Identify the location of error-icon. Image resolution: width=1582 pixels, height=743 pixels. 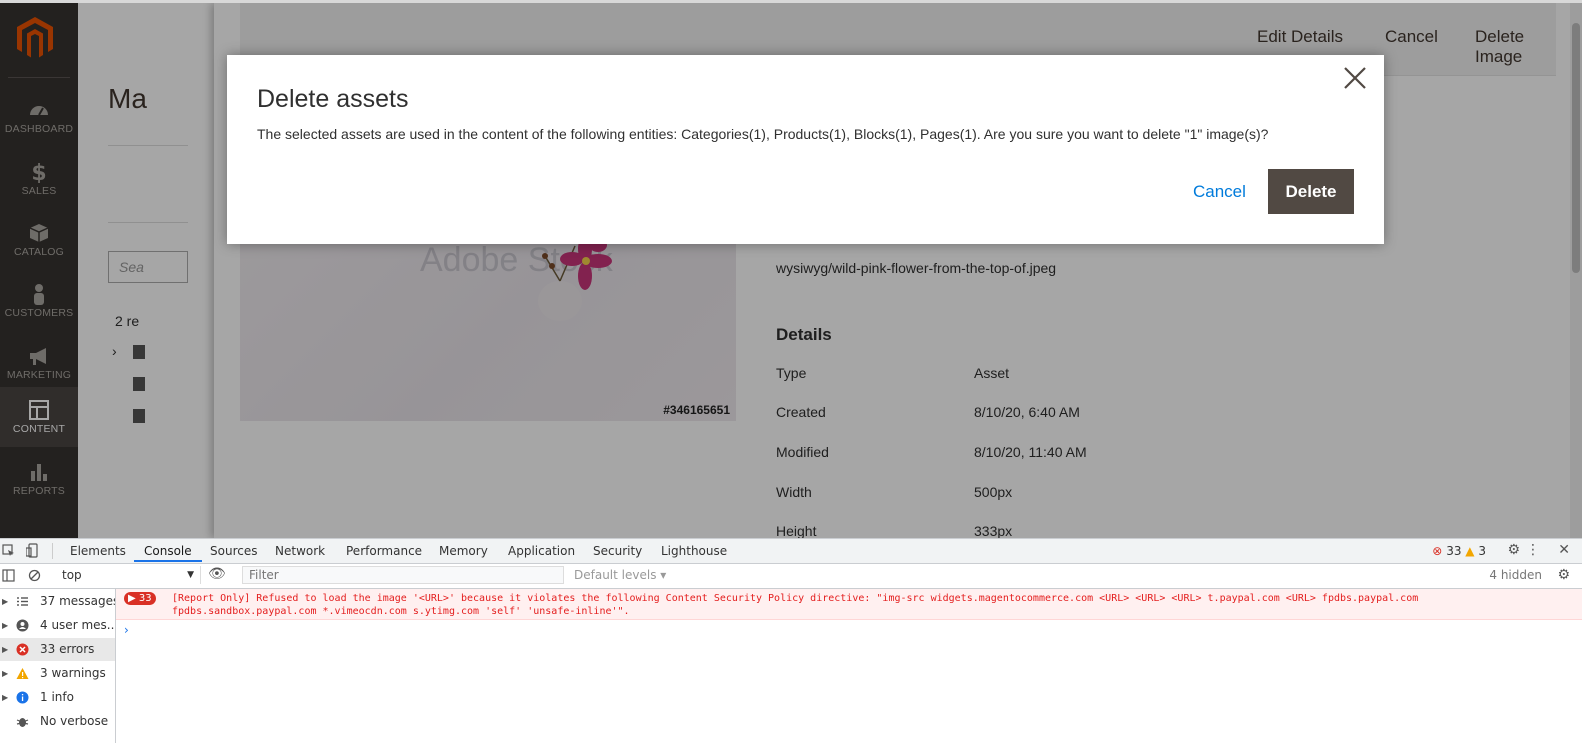
(22, 649).